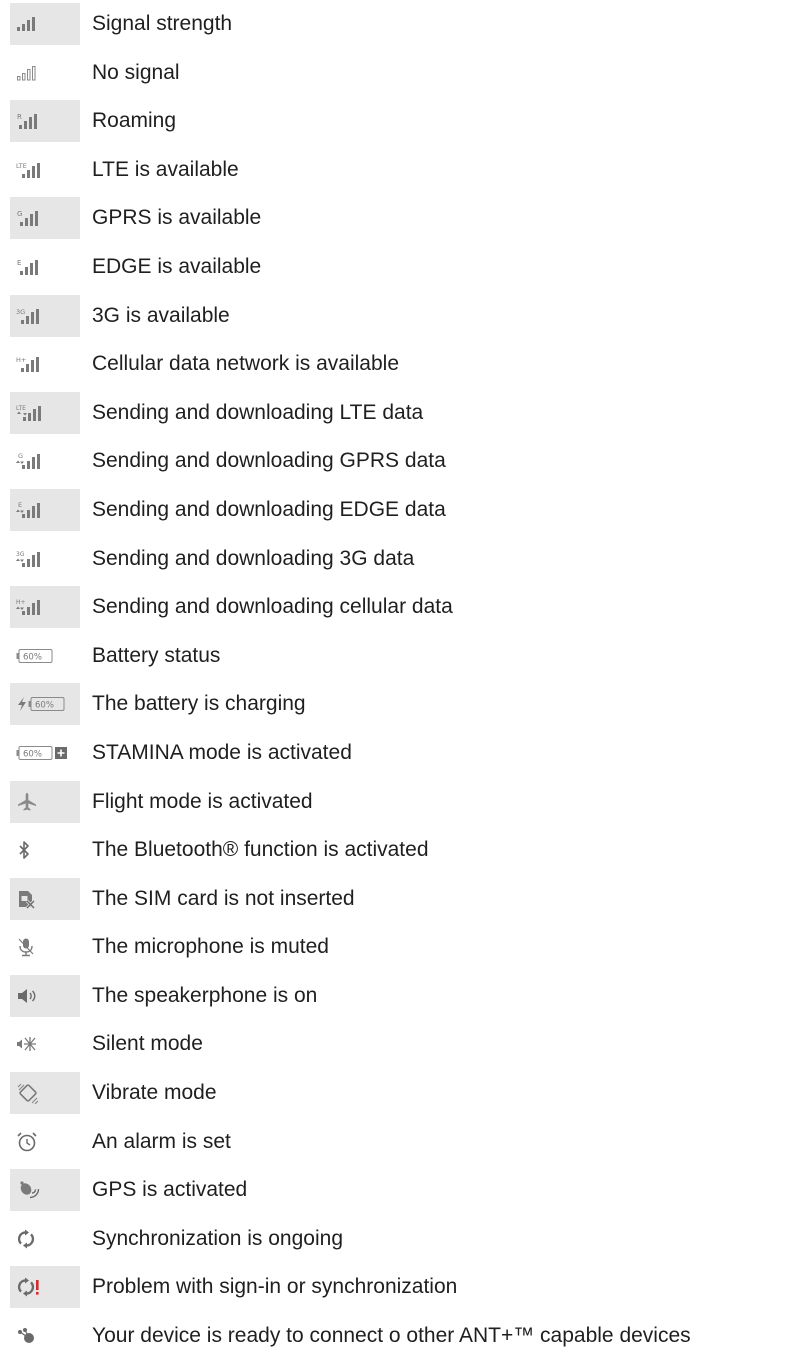 The height and width of the screenshot is (1364, 801). What do you see at coordinates (28, 267) in the screenshot?
I see `edge-icon: E` at bounding box center [28, 267].